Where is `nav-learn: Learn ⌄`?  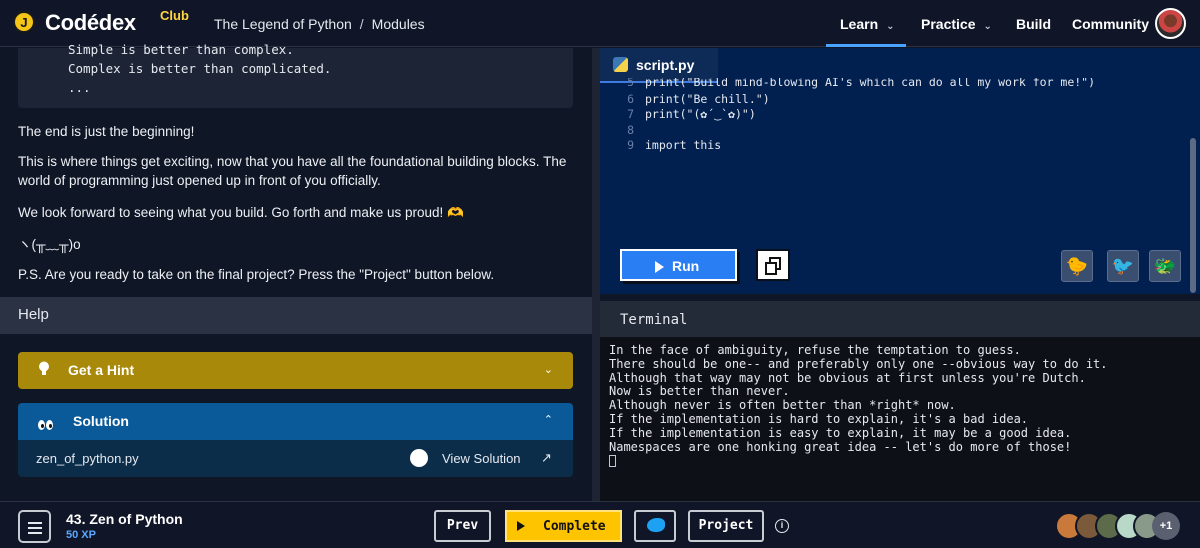
nav-learn: Learn ⌄ is located at coordinates (867, 24).